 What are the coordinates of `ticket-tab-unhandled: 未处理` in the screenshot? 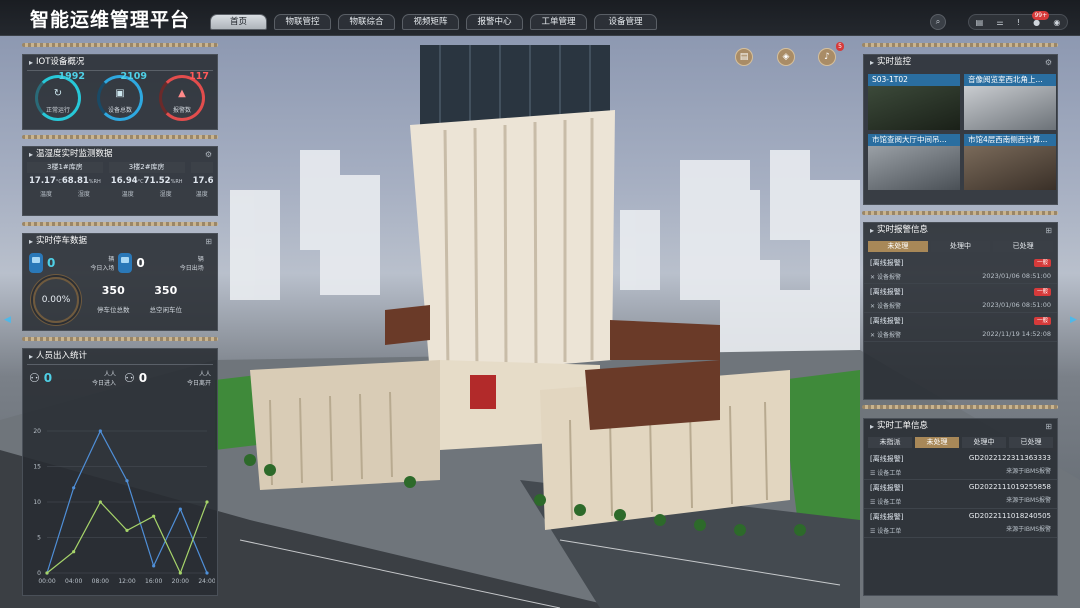 It's located at (937, 442).